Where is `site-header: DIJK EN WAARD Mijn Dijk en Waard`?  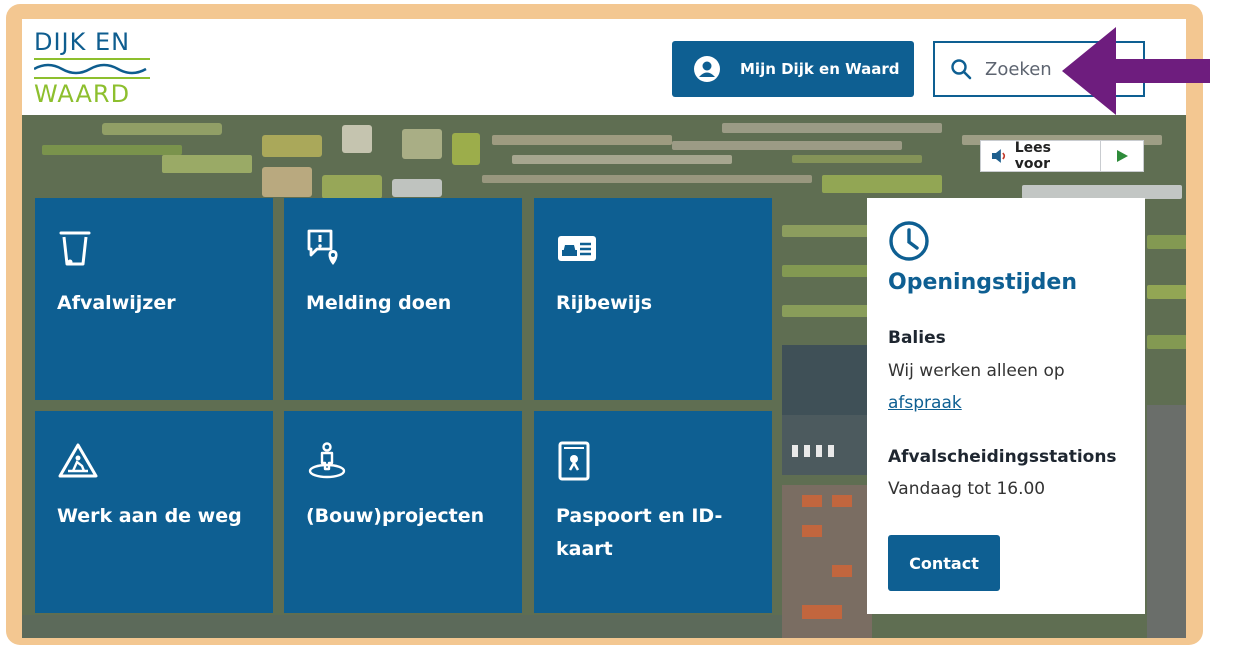
site-header: DIJK EN WAARD Mijn Dijk en Waard is located at coordinates (604, 67).